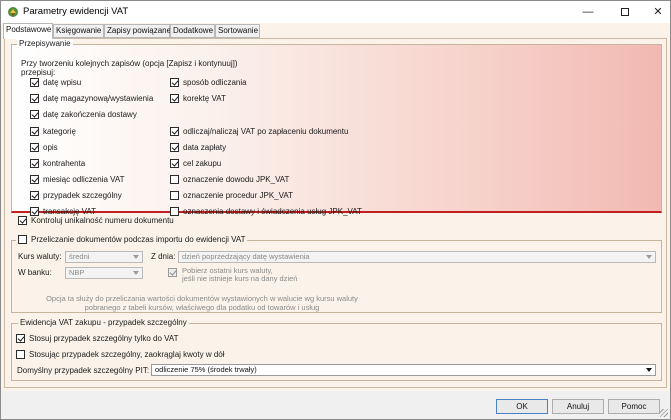 Image resolution: width=671 pixels, height=420 pixels. What do you see at coordinates (206, 369) in the screenshot?
I see `domyslny-pit-value: odliczenie 75% (środek trwały)` at bounding box center [206, 369].